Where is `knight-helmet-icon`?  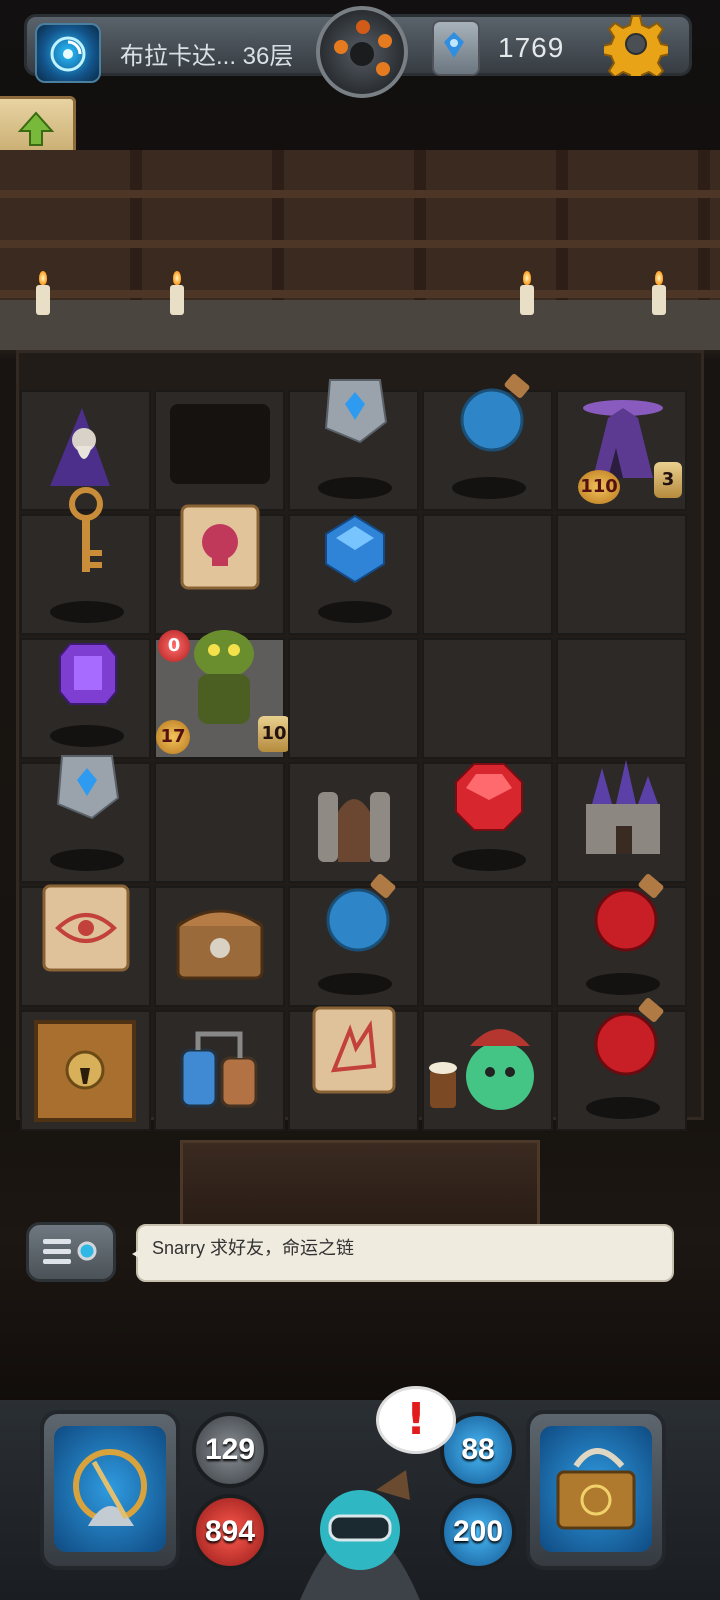
knight-helmet-icon is located at coordinates (110, 1489).